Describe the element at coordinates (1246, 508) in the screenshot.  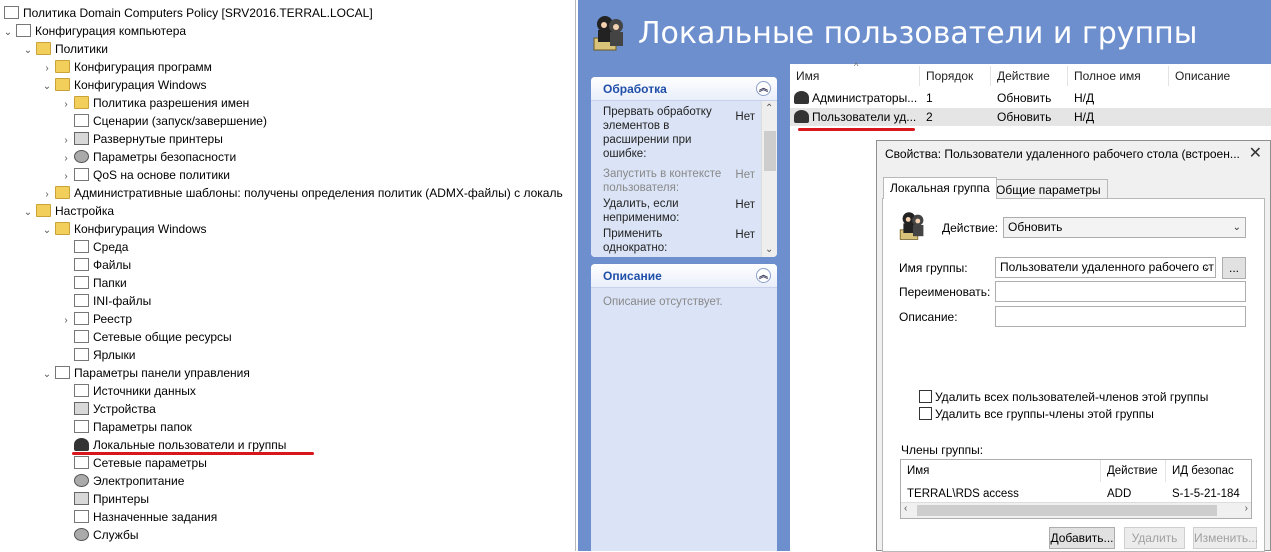
I see `chevron-right-icon: ›` at that location.